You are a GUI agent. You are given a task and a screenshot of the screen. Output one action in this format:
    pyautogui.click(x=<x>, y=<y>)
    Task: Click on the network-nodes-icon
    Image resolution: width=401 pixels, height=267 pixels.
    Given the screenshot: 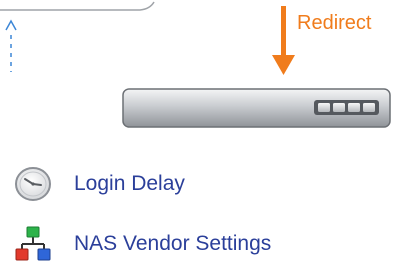 What is the action you would take?
    pyautogui.click(x=35, y=244)
    